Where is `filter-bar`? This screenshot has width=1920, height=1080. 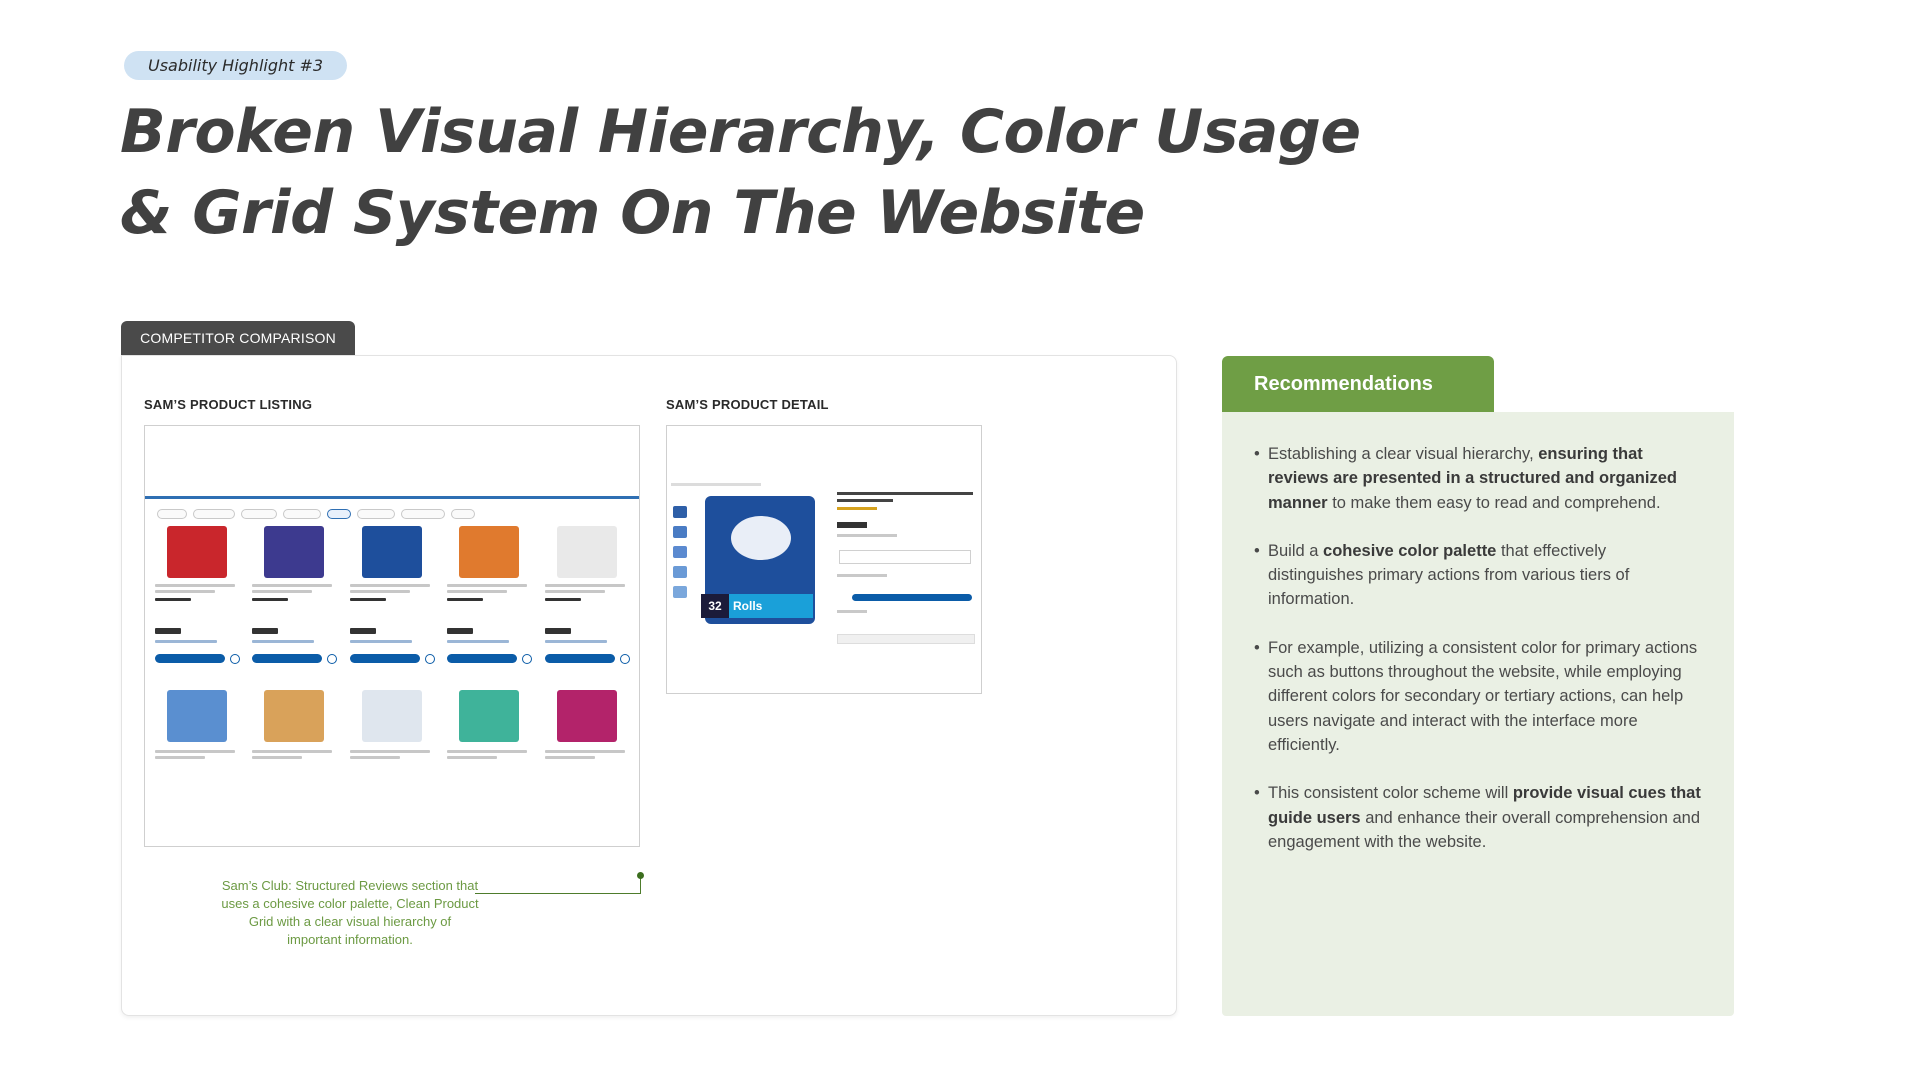 filter-bar is located at coordinates (395, 514).